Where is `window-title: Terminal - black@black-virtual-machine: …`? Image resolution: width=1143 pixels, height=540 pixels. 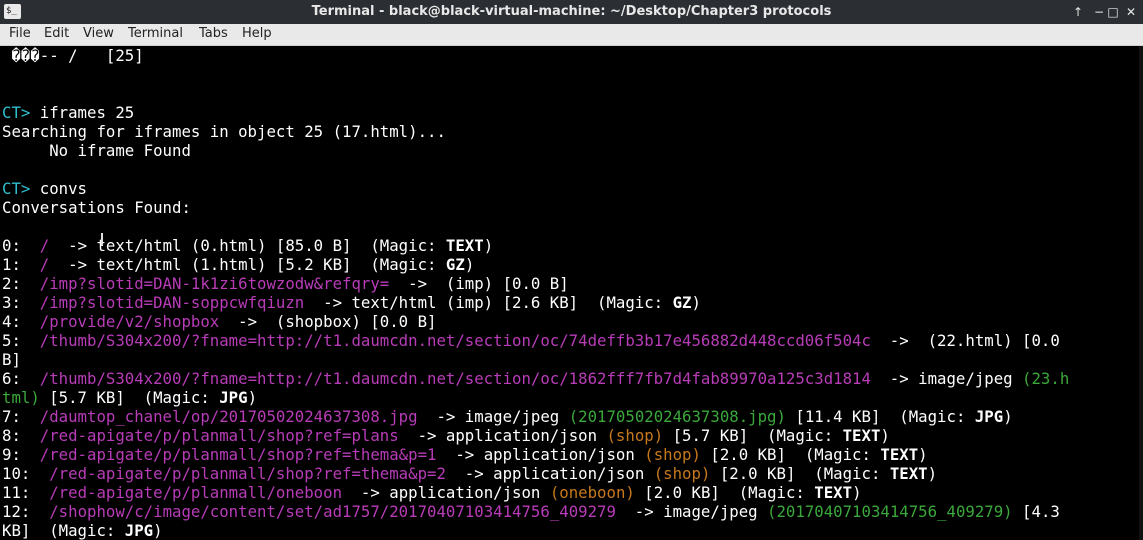
window-title: Terminal - black@black-virtual-machine: … is located at coordinates (571, 11).